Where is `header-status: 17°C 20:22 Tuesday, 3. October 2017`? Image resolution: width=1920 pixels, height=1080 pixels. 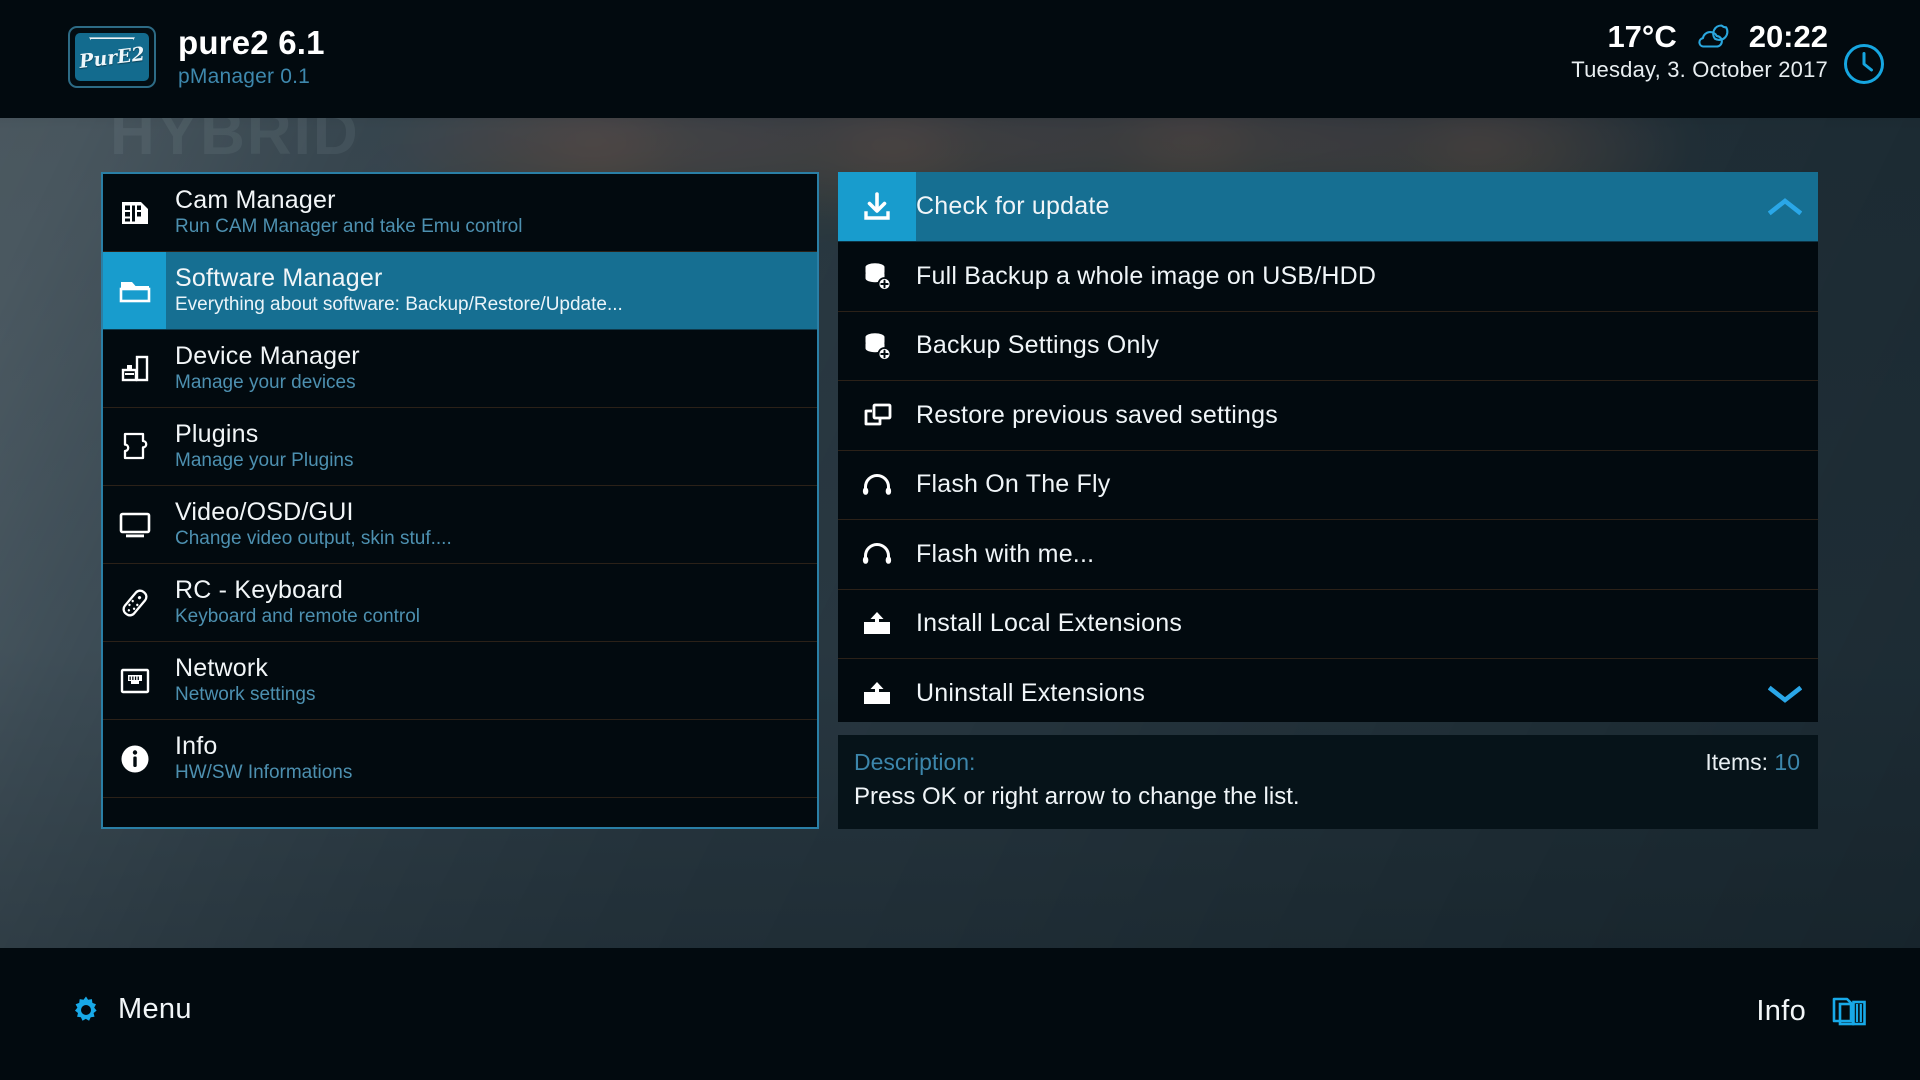
header-status: 17°C 20:22 Tuesday, 3. October 2017 is located at coordinates (1728, 52).